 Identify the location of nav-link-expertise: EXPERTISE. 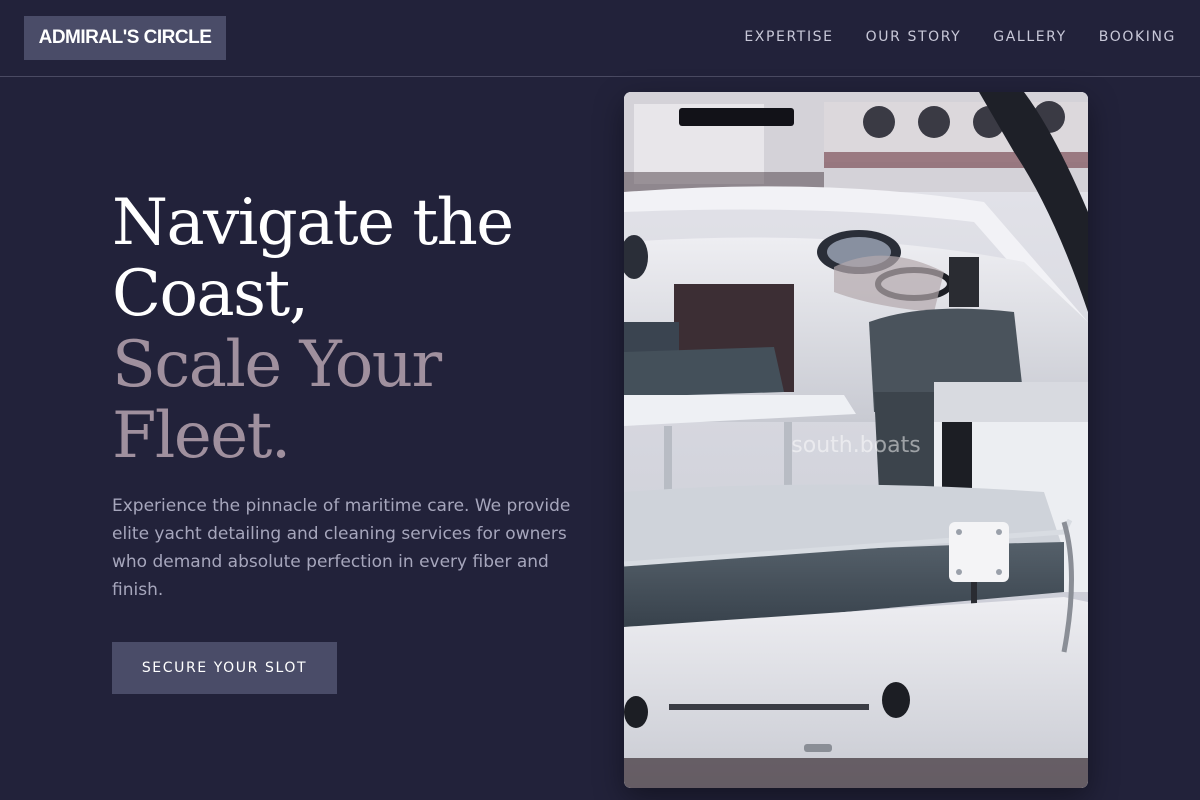
(788, 37).